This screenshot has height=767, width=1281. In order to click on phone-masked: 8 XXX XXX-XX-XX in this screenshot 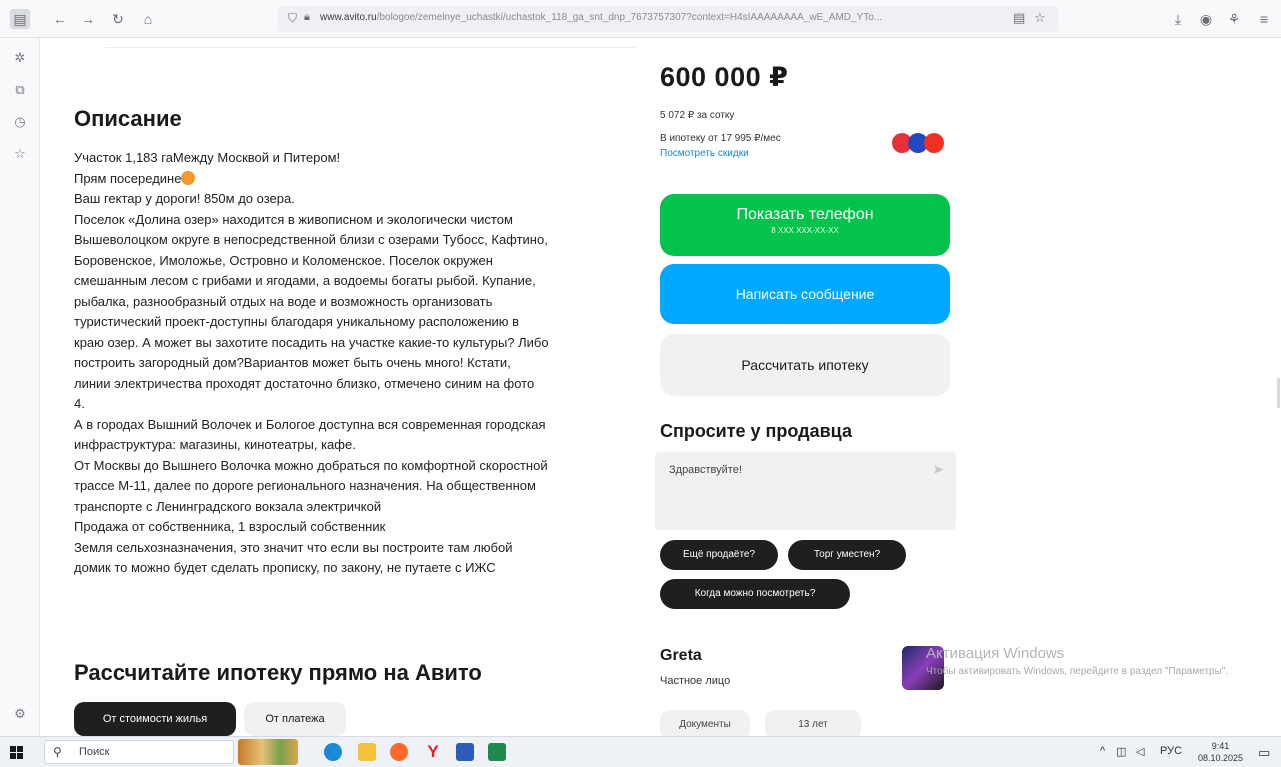, I will do `click(805, 230)`.